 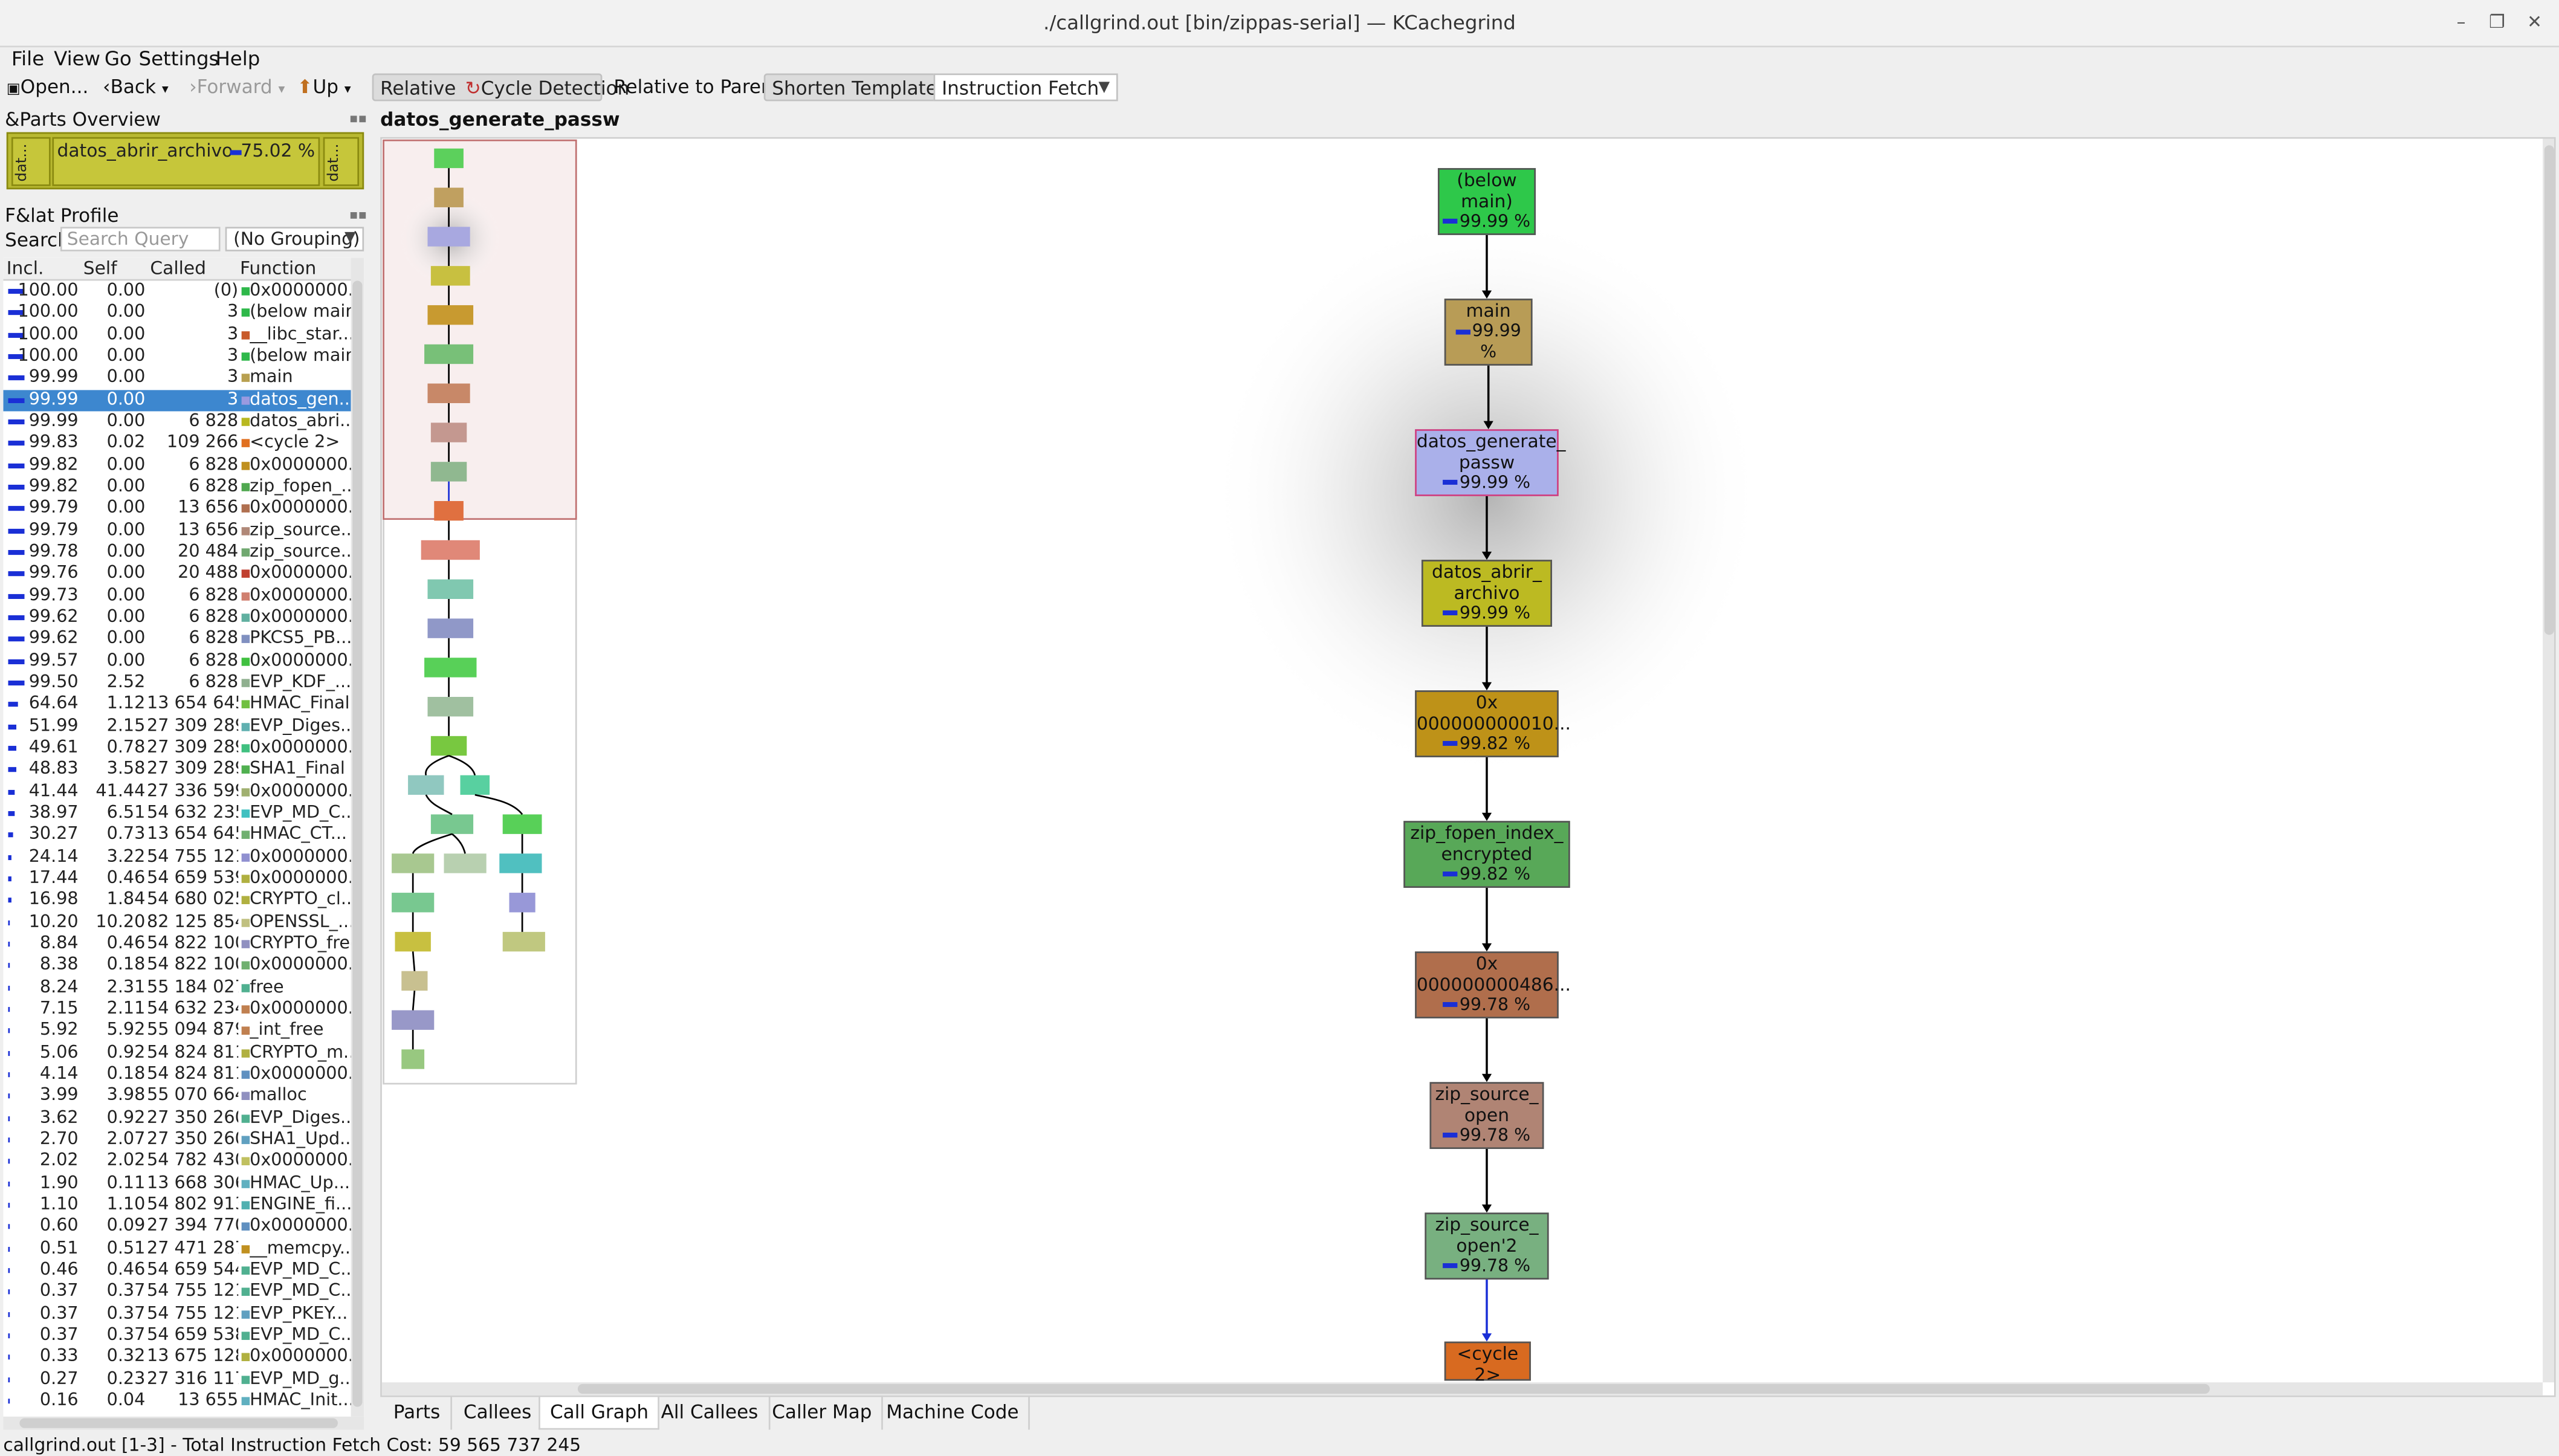 I want to click on table-row: 8.24 2.31 55 184 027 free, so click(x=177, y=987).